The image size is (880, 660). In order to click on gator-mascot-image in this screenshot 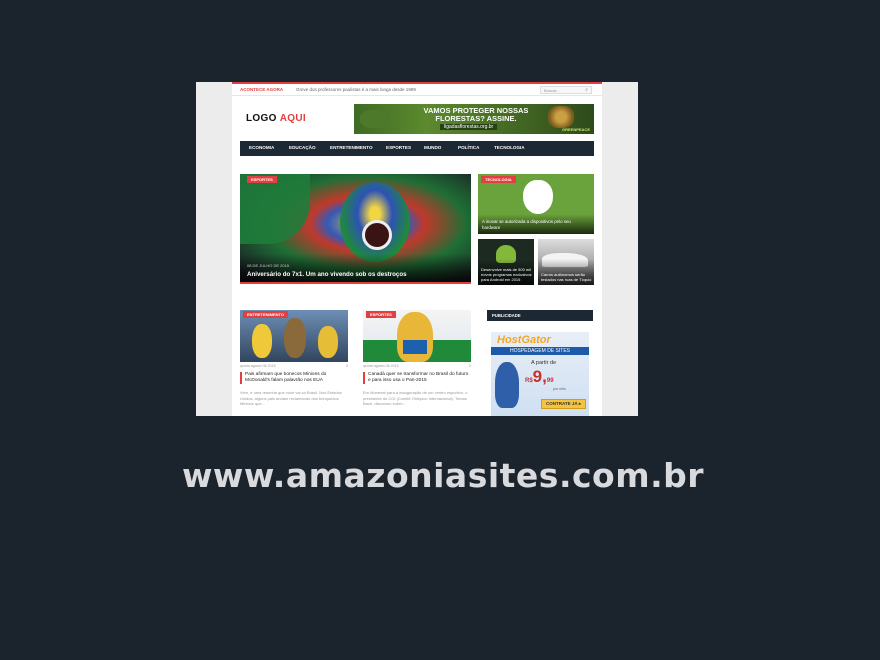, I will do `click(507, 385)`.